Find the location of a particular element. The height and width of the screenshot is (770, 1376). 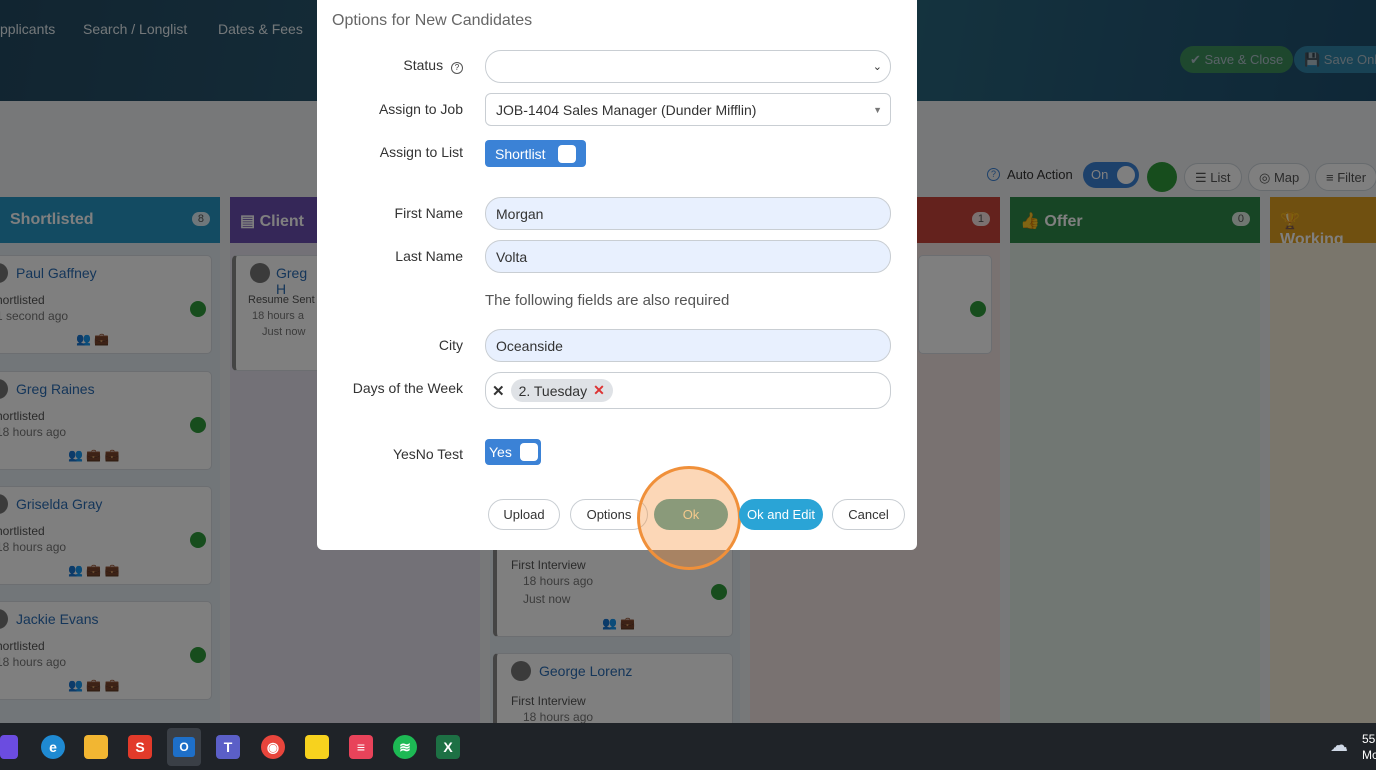

sticky-notes-icon is located at coordinates (317, 747).